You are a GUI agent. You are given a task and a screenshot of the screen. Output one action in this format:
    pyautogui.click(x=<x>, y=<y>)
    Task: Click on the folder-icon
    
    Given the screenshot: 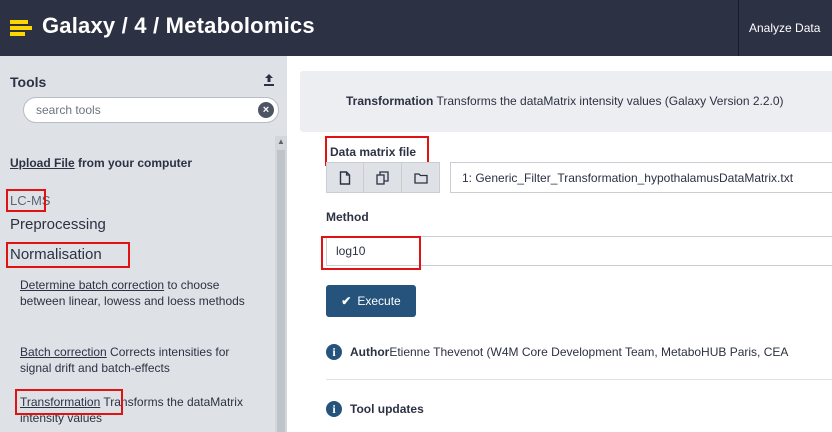 What is the action you would take?
    pyautogui.click(x=420, y=178)
    